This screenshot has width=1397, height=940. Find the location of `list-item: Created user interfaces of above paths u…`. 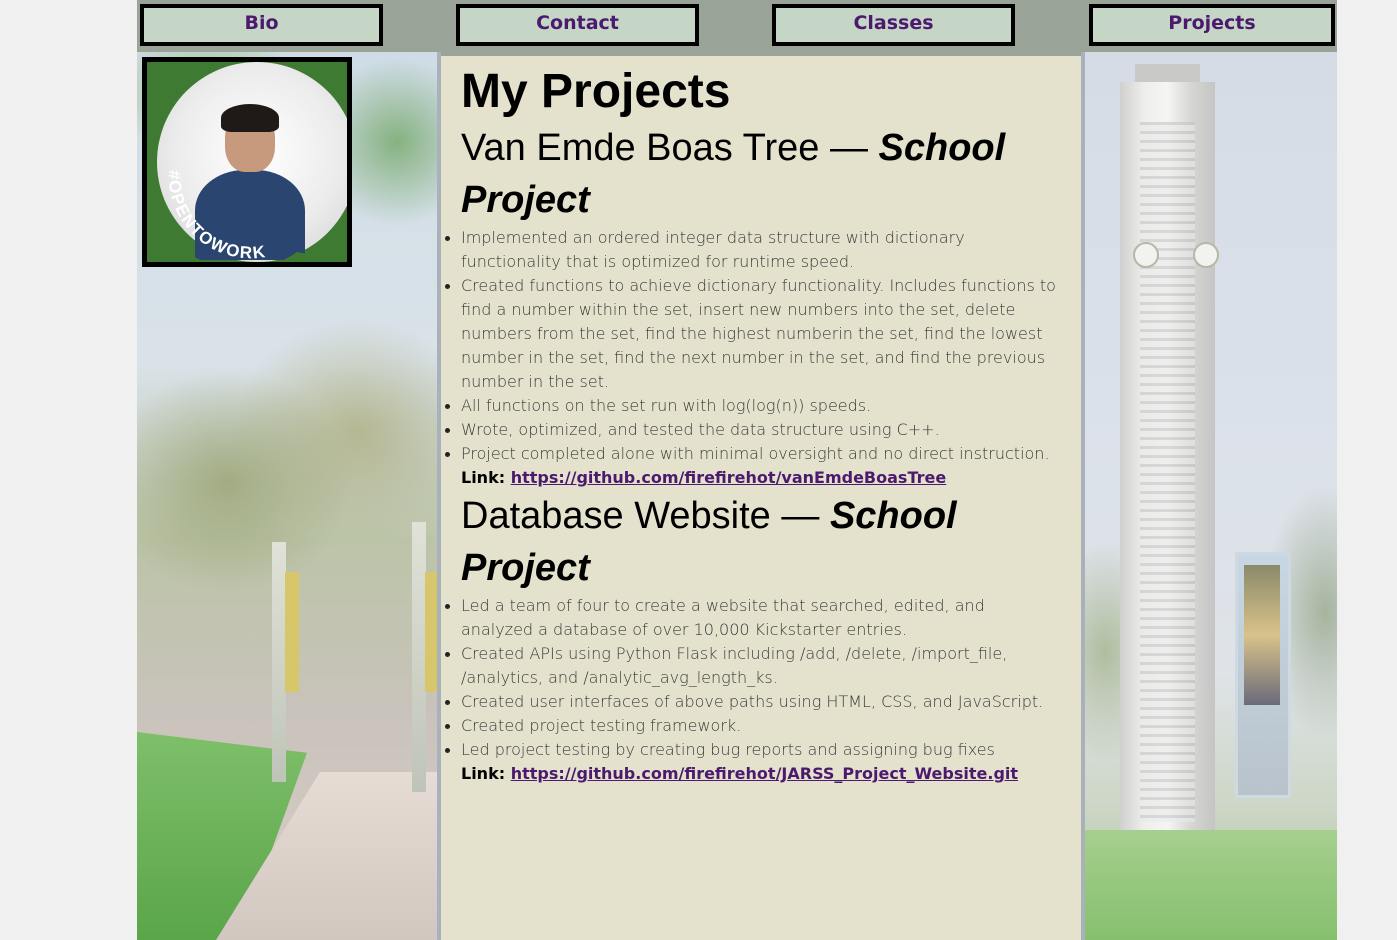

list-item: Created user interfaces of above paths u… is located at coordinates (753, 702).